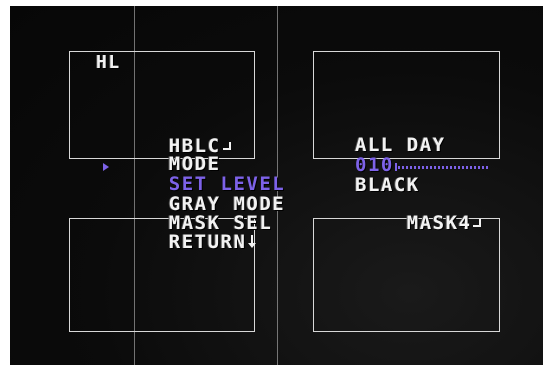  Describe the element at coordinates (108, 62) in the screenshot. I see `osd-title: HL` at that location.